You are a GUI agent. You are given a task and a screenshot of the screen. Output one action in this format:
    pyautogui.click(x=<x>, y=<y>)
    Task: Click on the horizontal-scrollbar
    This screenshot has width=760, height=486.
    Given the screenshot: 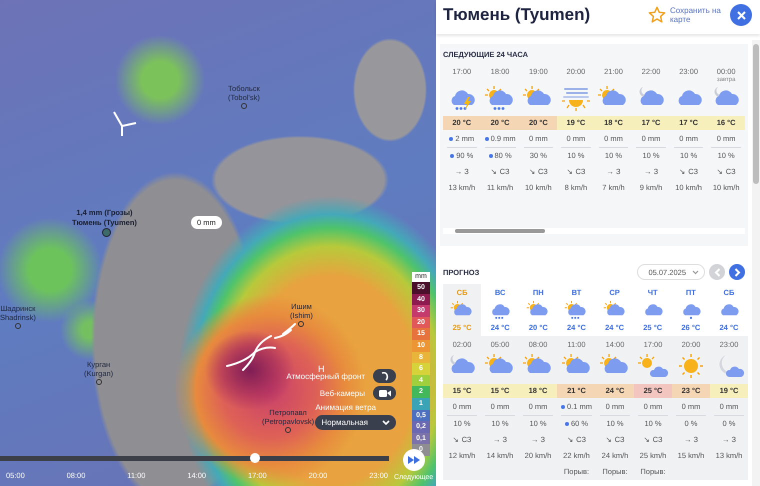 What is the action you would take?
    pyautogui.click(x=594, y=231)
    